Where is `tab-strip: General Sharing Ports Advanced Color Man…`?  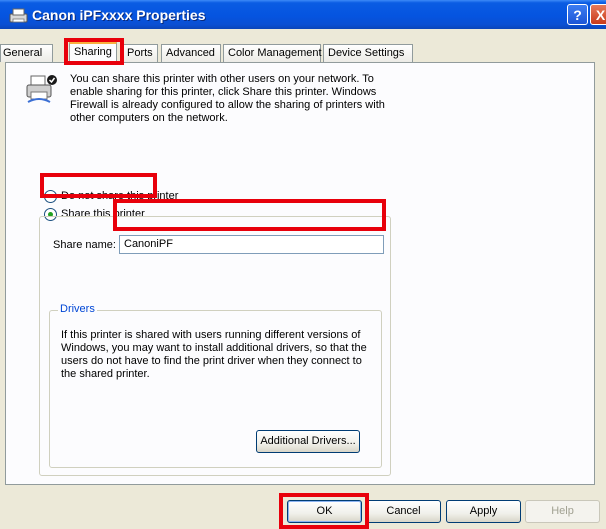 tab-strip: General Sharing Ports Advanced Color Man… is located at coordinates (303, 52).